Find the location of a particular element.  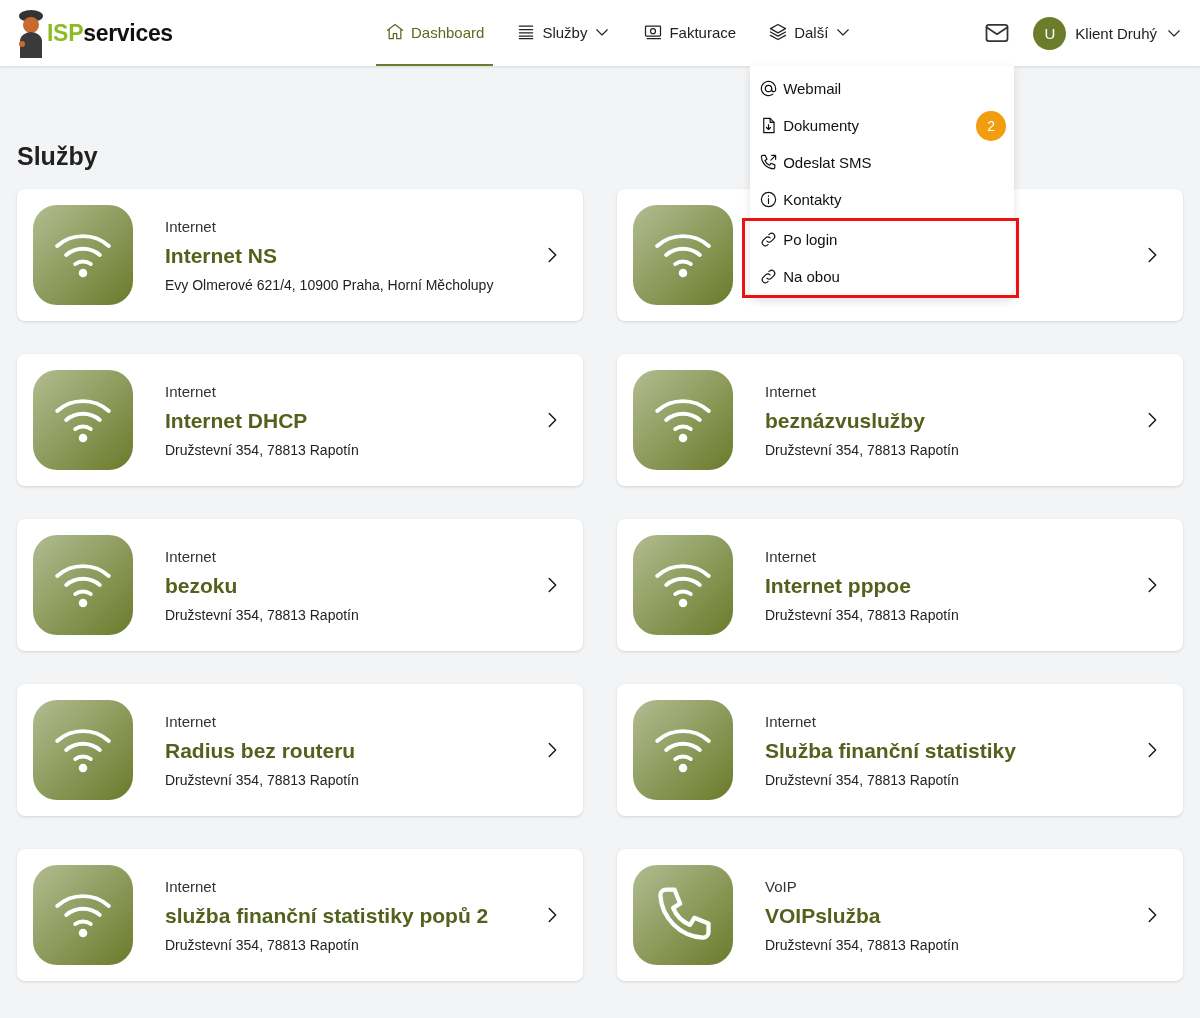

user-menu: Klient Druhý is located at coordinates (1129, 33).